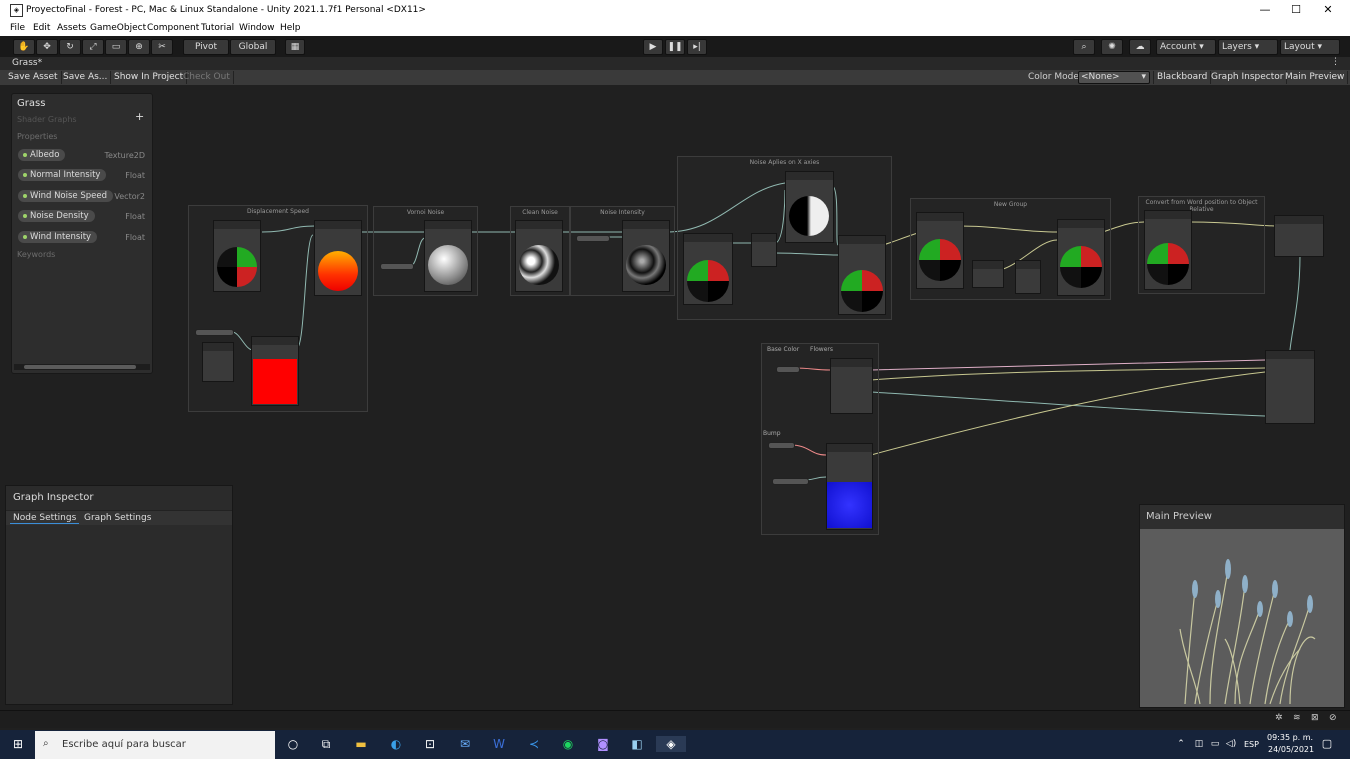 This screenshot has height=759, width=1350. I want to click on fragment-master-node, so click(1290, 387).